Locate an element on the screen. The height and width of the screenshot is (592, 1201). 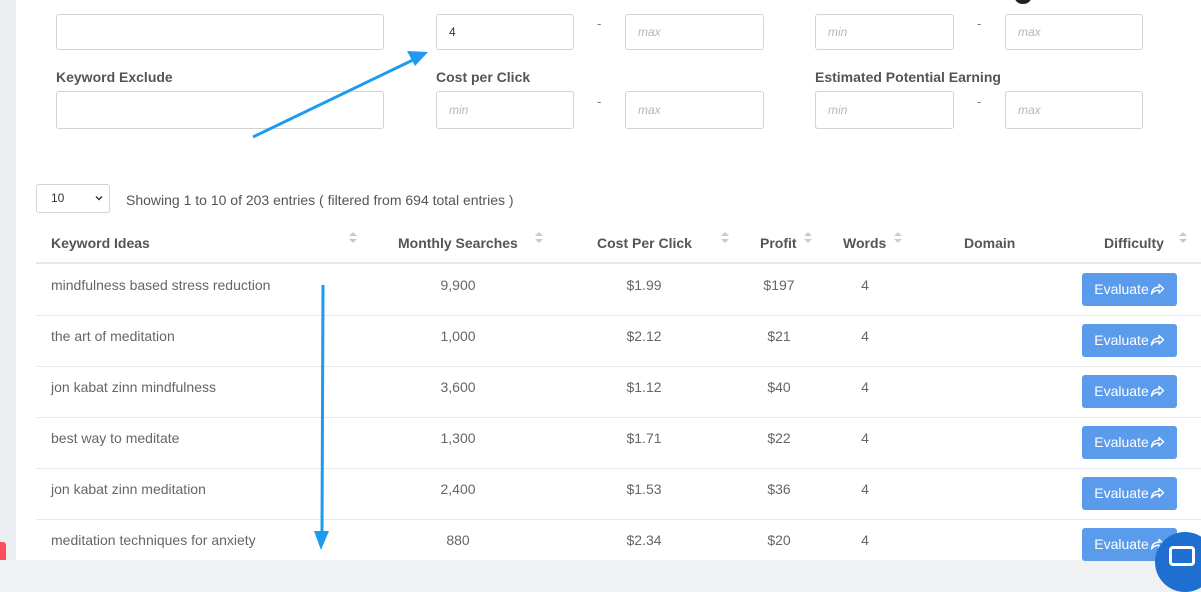
cpc-label: Cost per Click is located at coordinates (483, 77).